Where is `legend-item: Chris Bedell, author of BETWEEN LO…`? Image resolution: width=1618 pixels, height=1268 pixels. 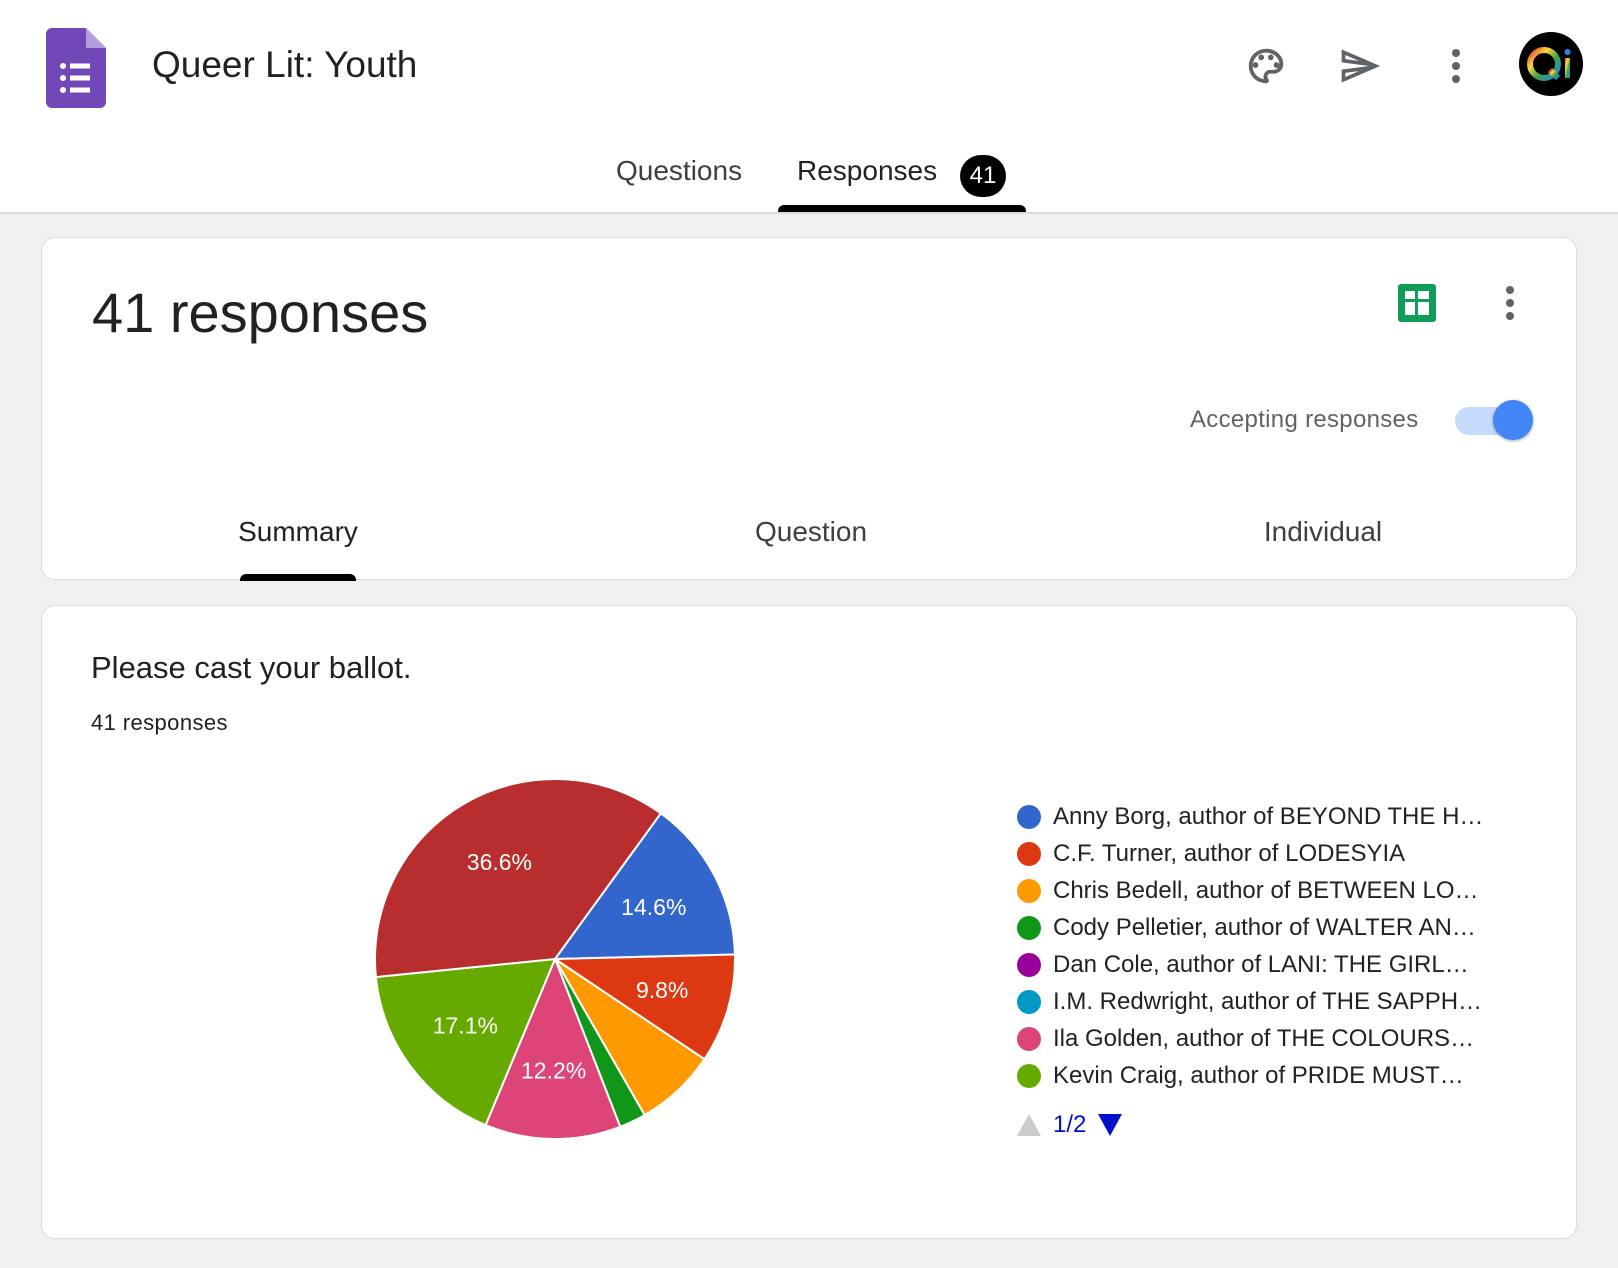
legend-item: Chris Bedell, author of BETWEEN LO… is located at coordinates (1247, 891).